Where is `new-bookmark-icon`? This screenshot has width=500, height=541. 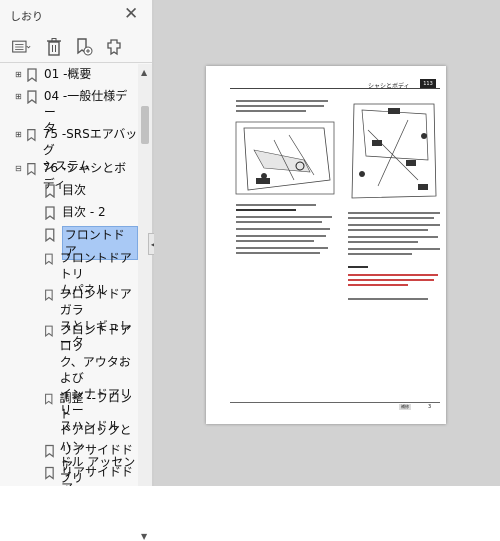
new-bookmark-icon is located at coordinates (85, 47).